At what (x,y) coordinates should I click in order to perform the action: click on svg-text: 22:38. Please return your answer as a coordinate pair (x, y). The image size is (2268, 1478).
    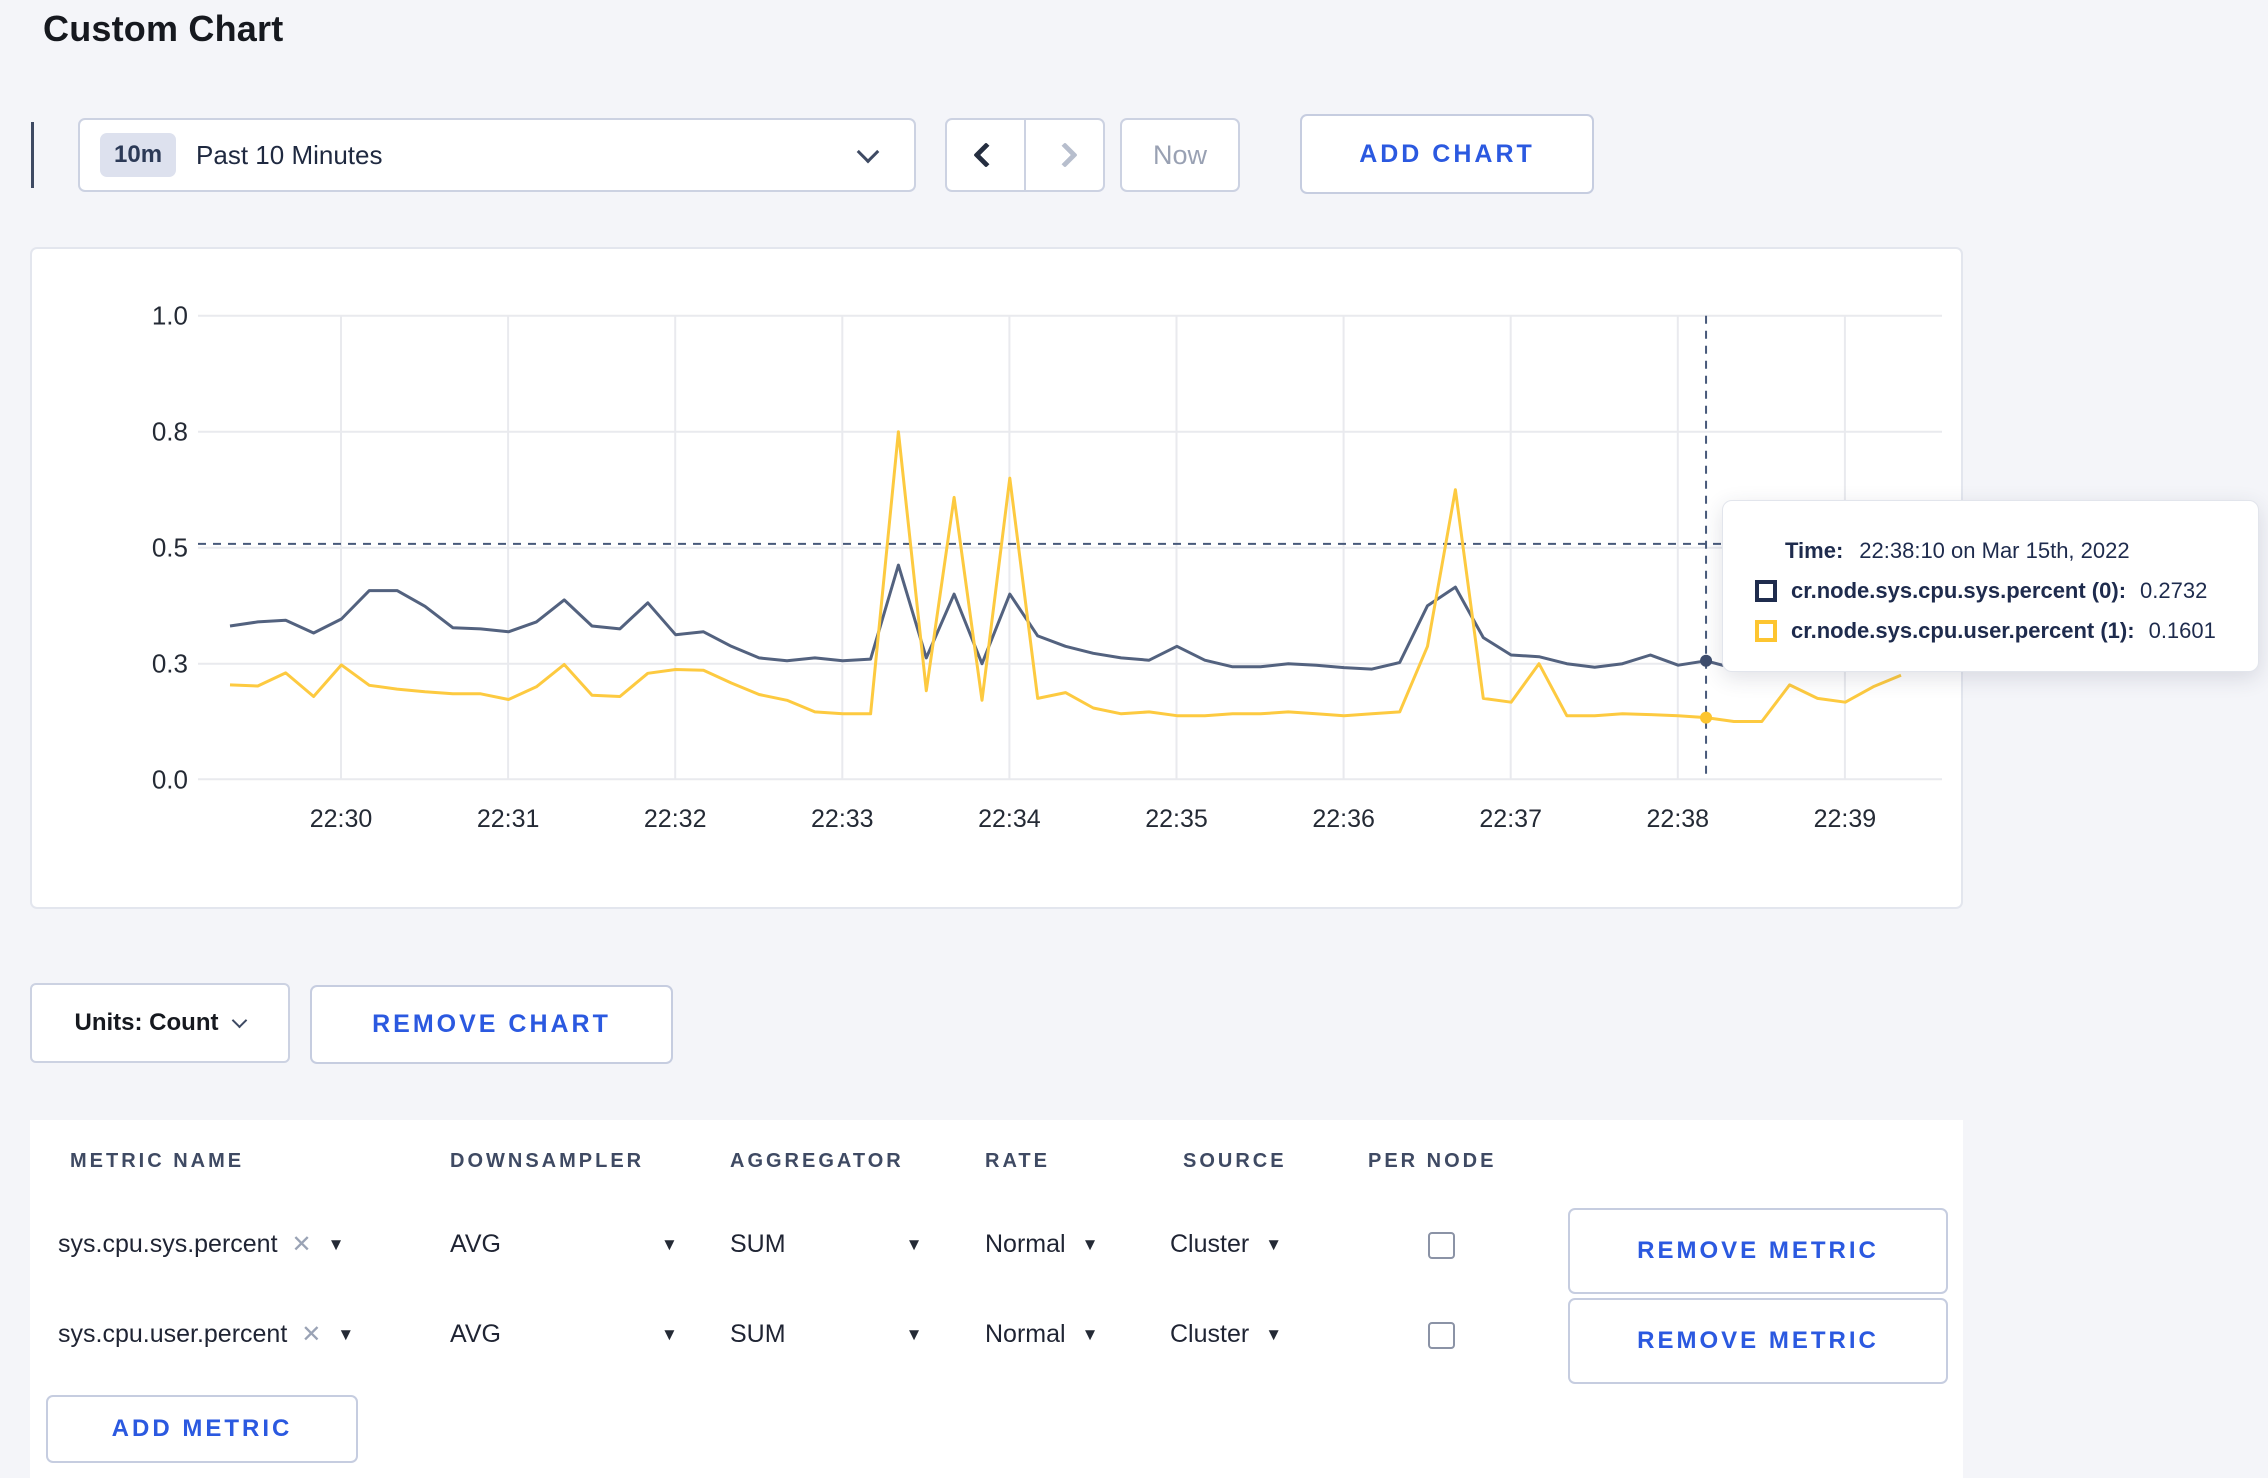
    Looking at the image, I should click on (1678, 819).